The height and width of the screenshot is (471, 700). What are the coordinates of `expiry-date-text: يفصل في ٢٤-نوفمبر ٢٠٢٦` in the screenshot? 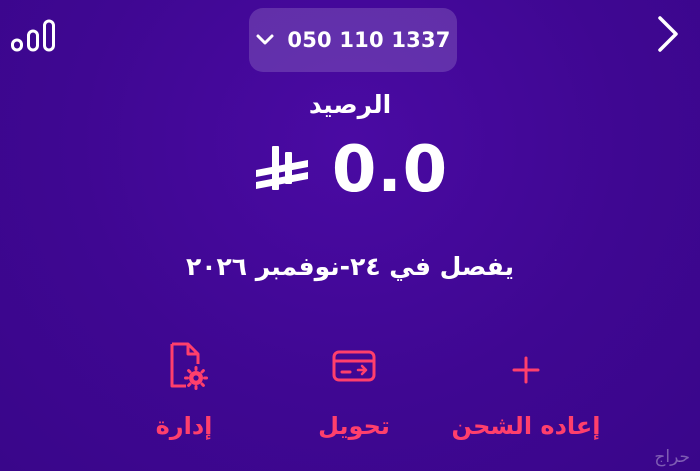 It's located at (349, 266).